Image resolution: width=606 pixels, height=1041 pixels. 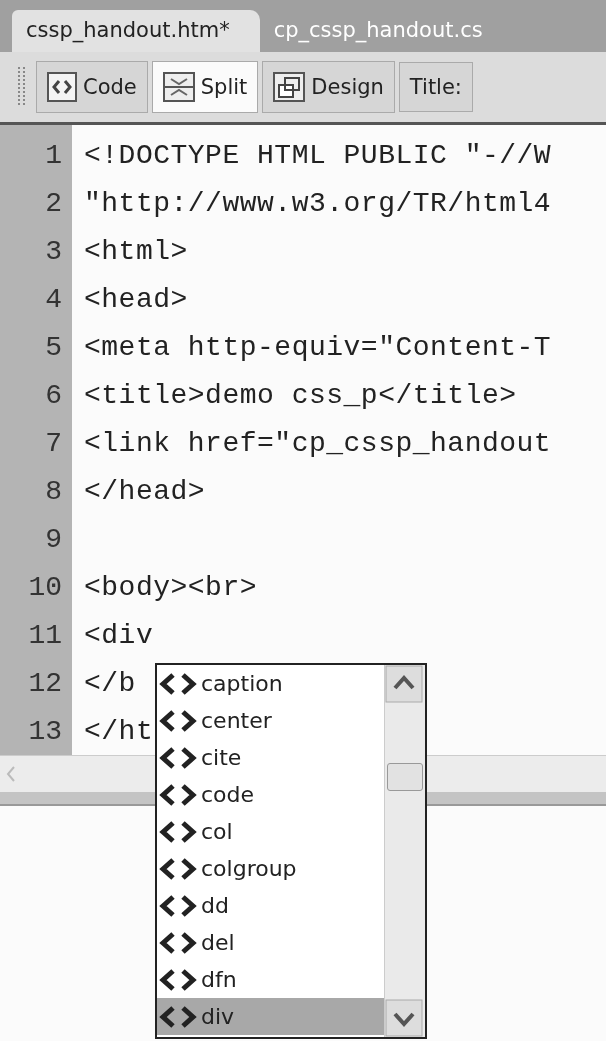 What do you see at coordinates (53, 539) in the screenshot?
I see `line-number: 9` at bounding box center [53, 539].